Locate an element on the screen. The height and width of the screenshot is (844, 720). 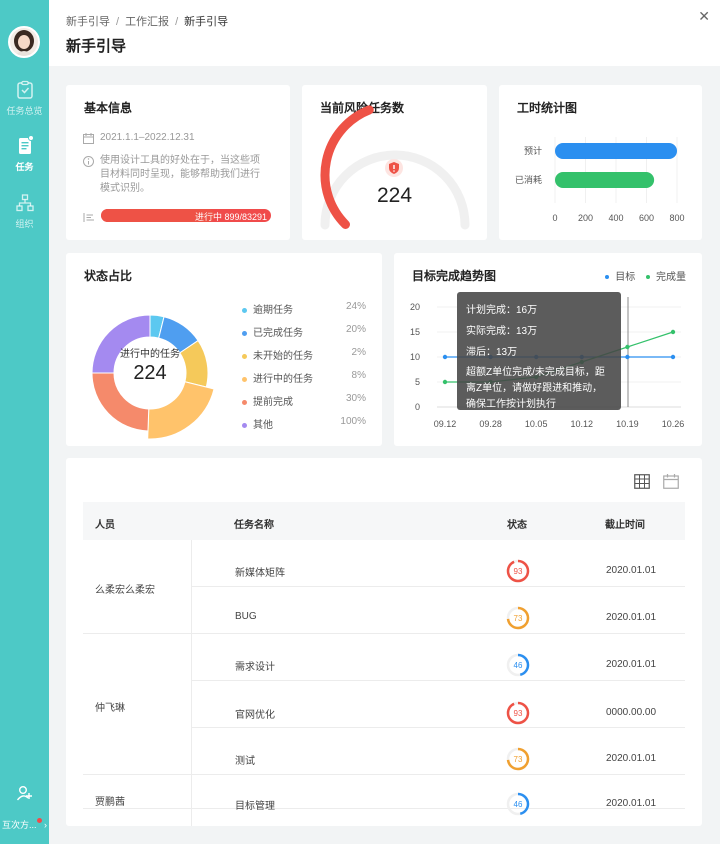
column-header: 人员 is located at coordinates (105, 525).